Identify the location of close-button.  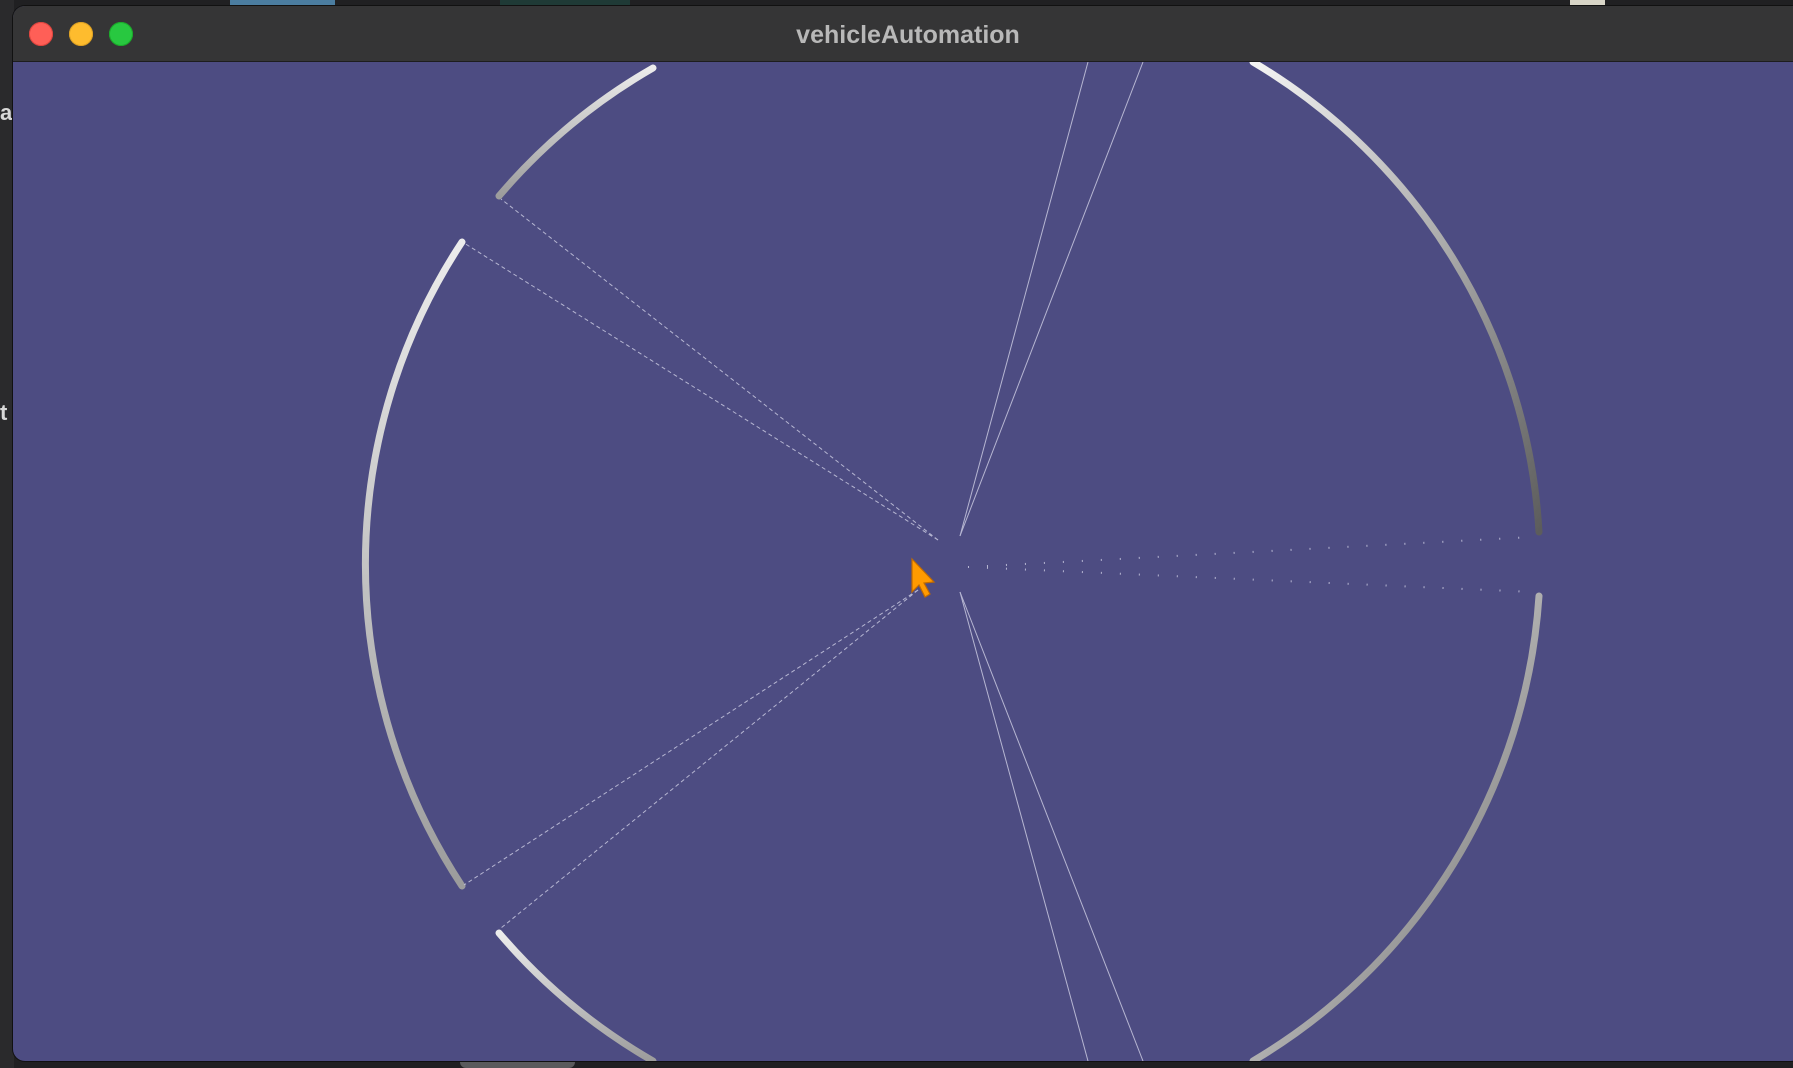
(41, 34).